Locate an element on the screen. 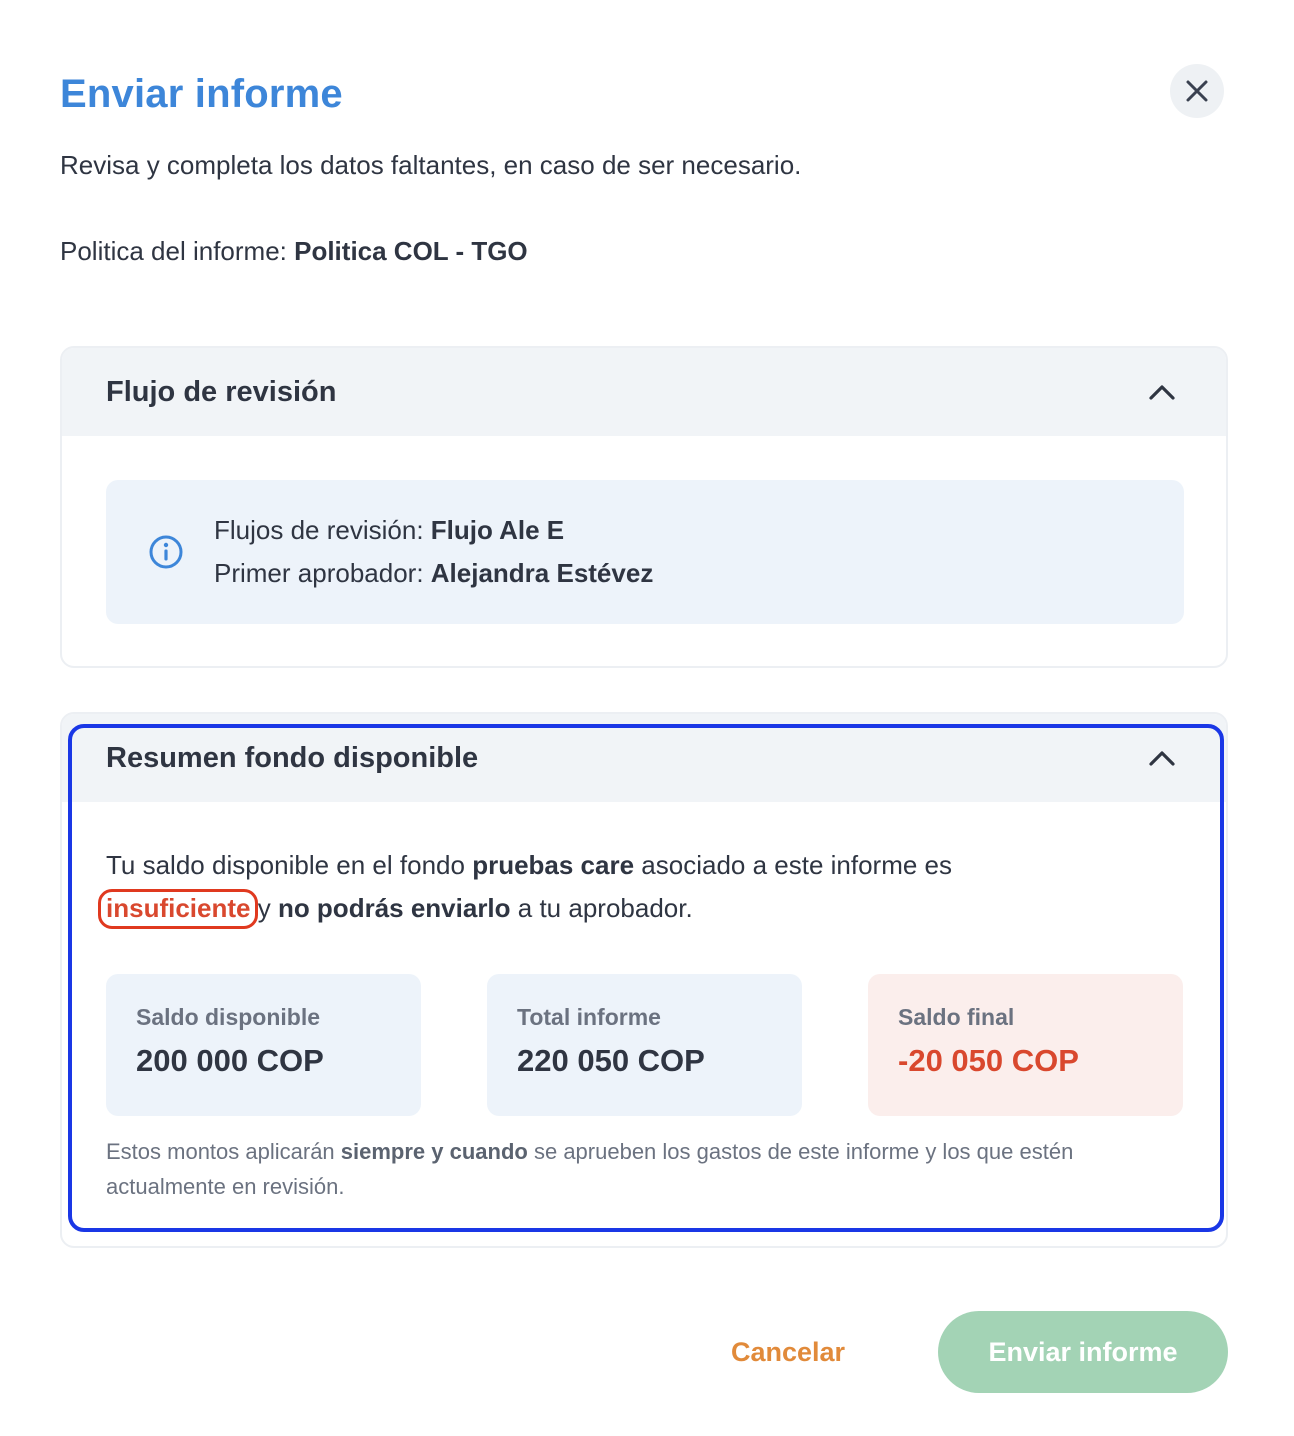  flow-line: Flujos de revisión: Flujo Ale E is located at coordinates (433, 530).